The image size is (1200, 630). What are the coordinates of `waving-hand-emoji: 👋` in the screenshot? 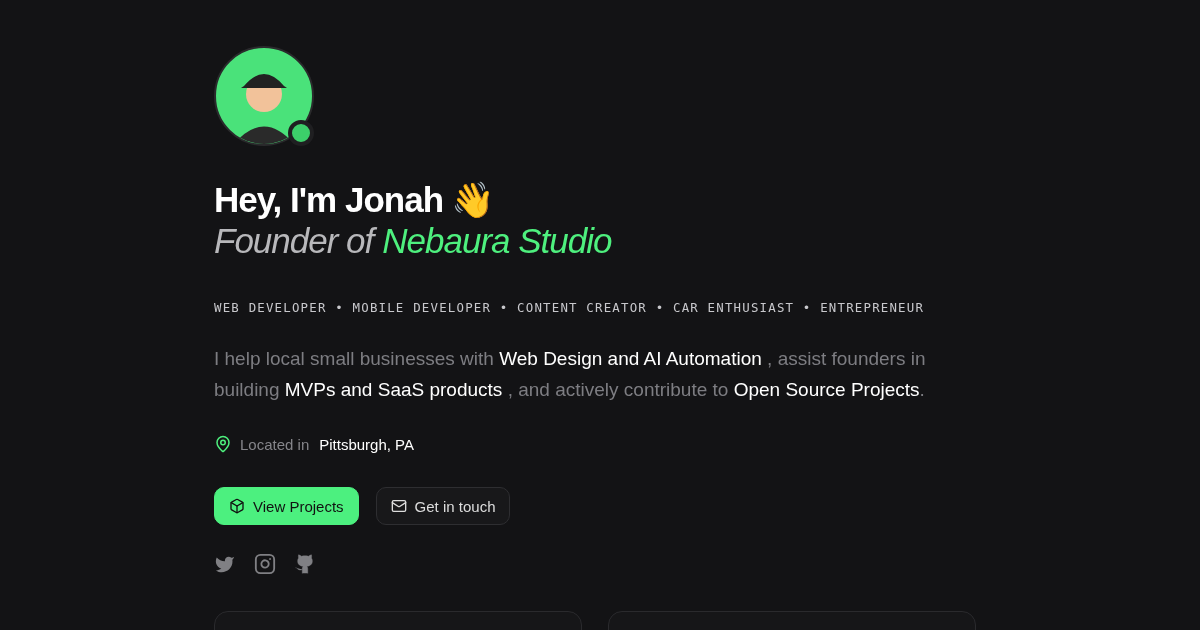 It's located at (473, 200).